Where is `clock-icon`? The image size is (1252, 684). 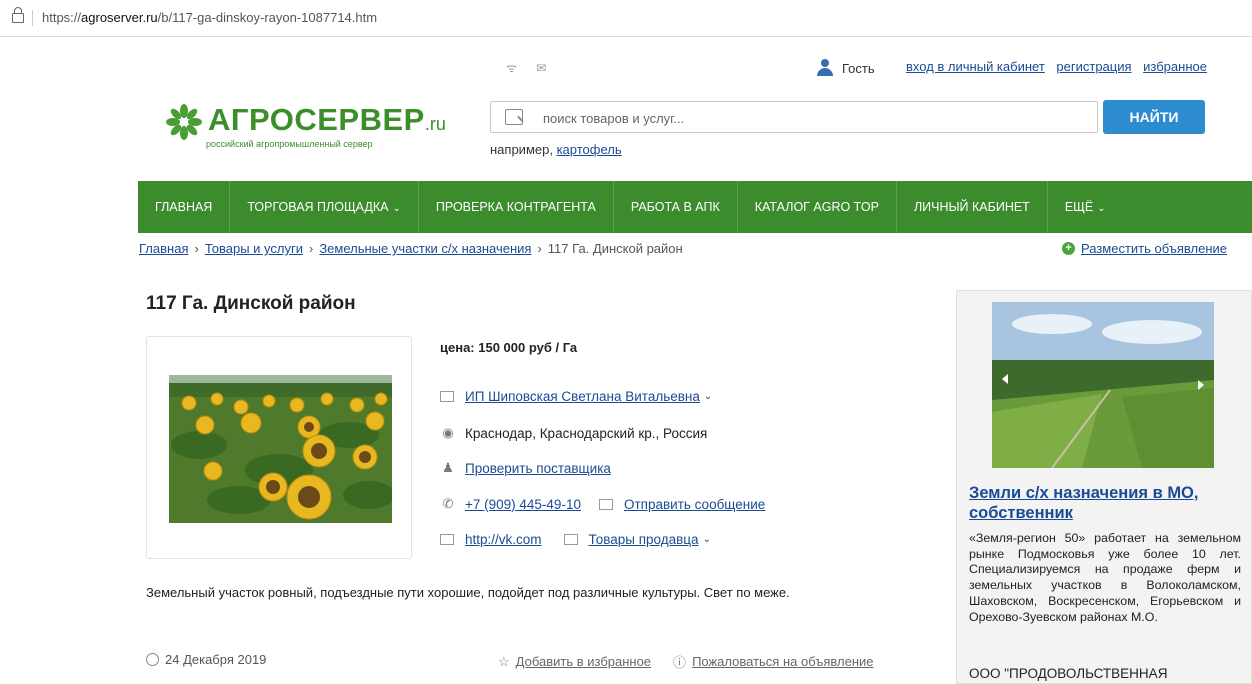
clock-icon is located at coordinates (152, 659).